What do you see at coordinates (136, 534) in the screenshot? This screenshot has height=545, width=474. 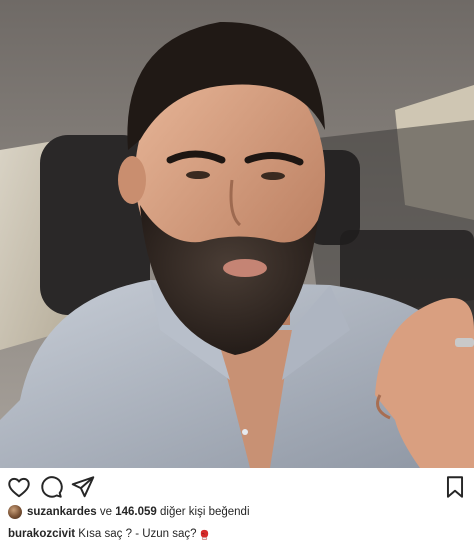 I see `caption-text: Kısa saç ? - Uzun saç?` at bounding box center [136, 534].